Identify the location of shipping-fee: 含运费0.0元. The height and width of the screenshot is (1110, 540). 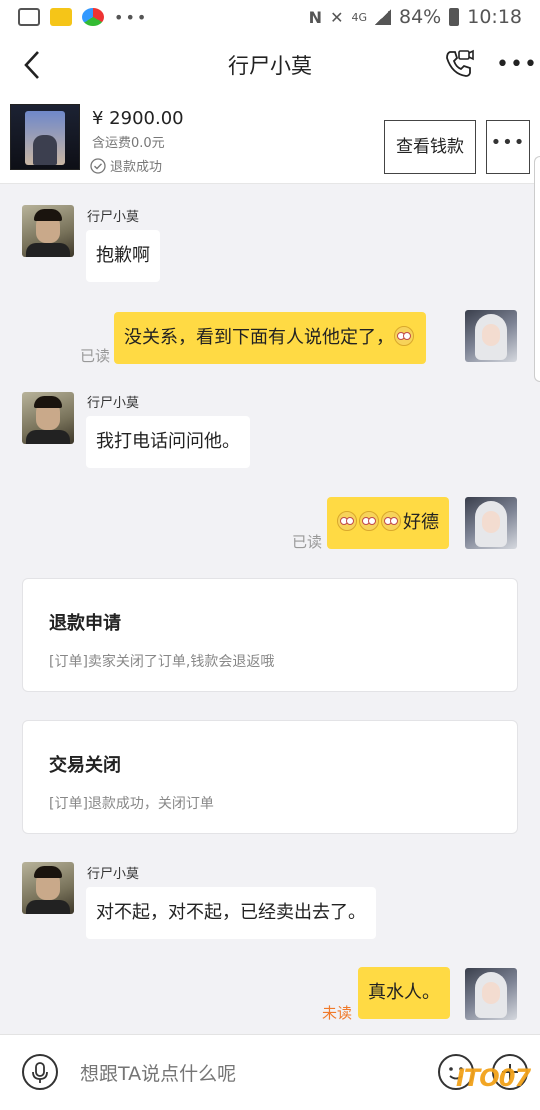
(128, 143).